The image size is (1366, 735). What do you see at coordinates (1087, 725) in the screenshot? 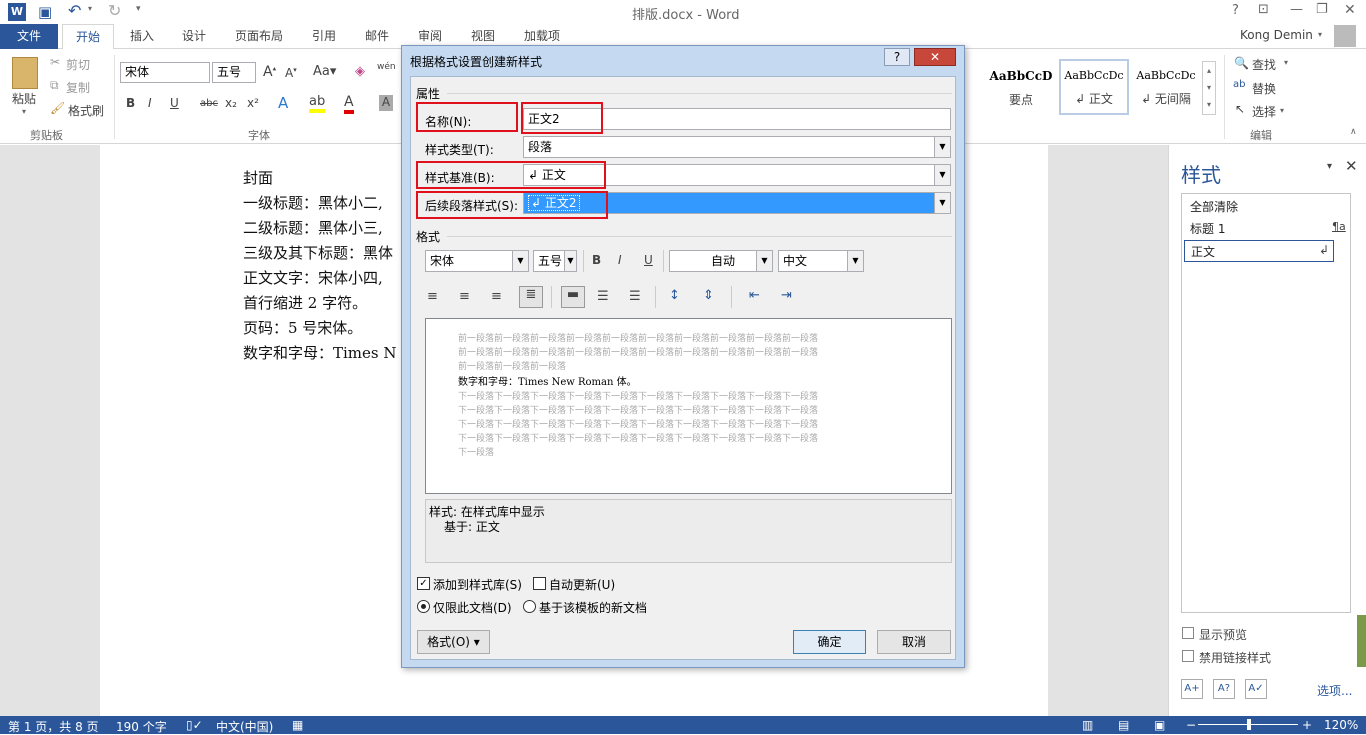
I see `read-mode-icon: ▥` at bounding box center [1087, 725].